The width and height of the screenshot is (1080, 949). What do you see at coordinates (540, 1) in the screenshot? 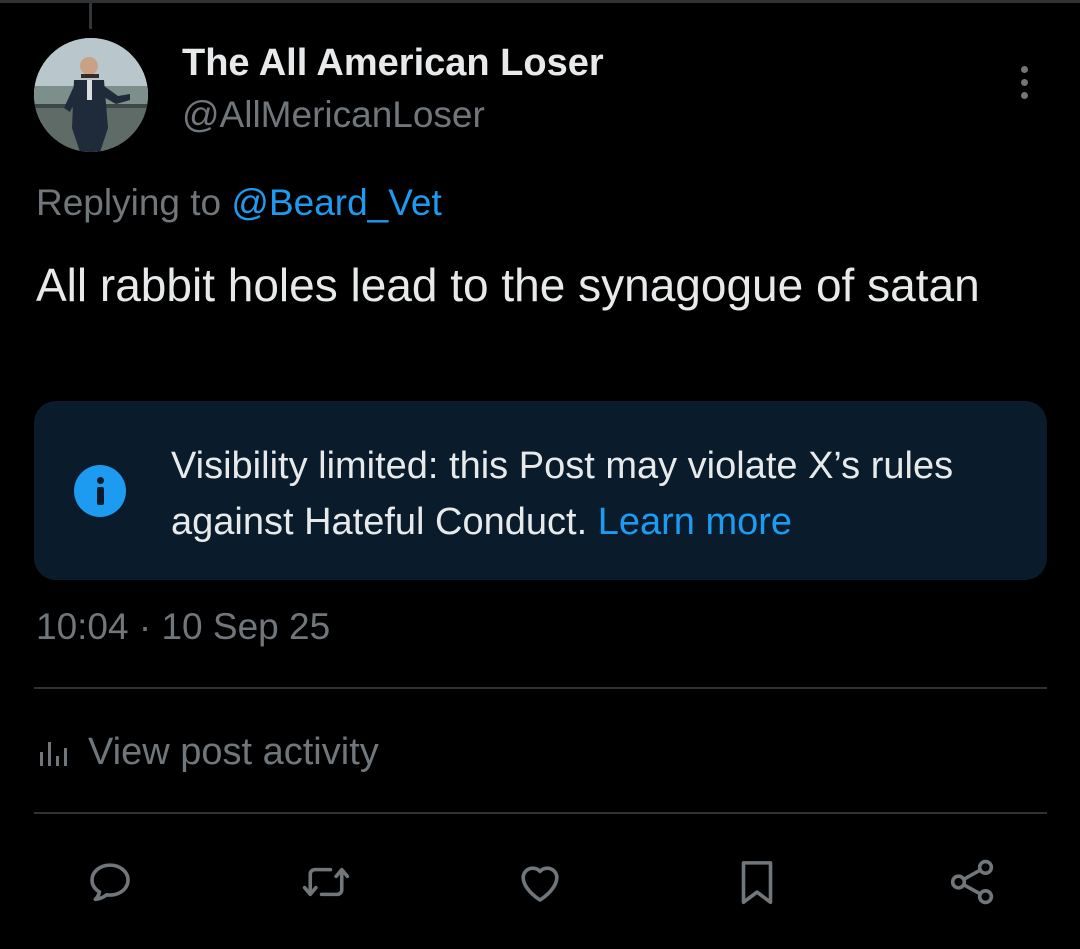
I see `top-divider` at bounding box center [540, 1].